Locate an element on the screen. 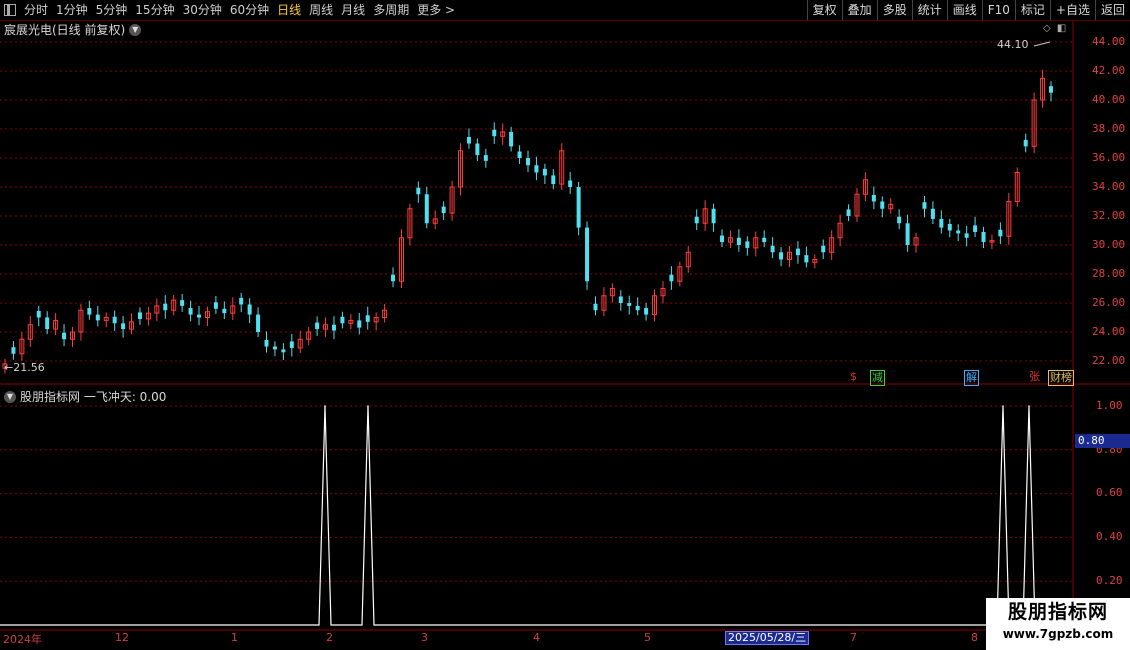 This screenshot has height=650, width=1130. event-dividend: $ is located at coordinates (853, 377).